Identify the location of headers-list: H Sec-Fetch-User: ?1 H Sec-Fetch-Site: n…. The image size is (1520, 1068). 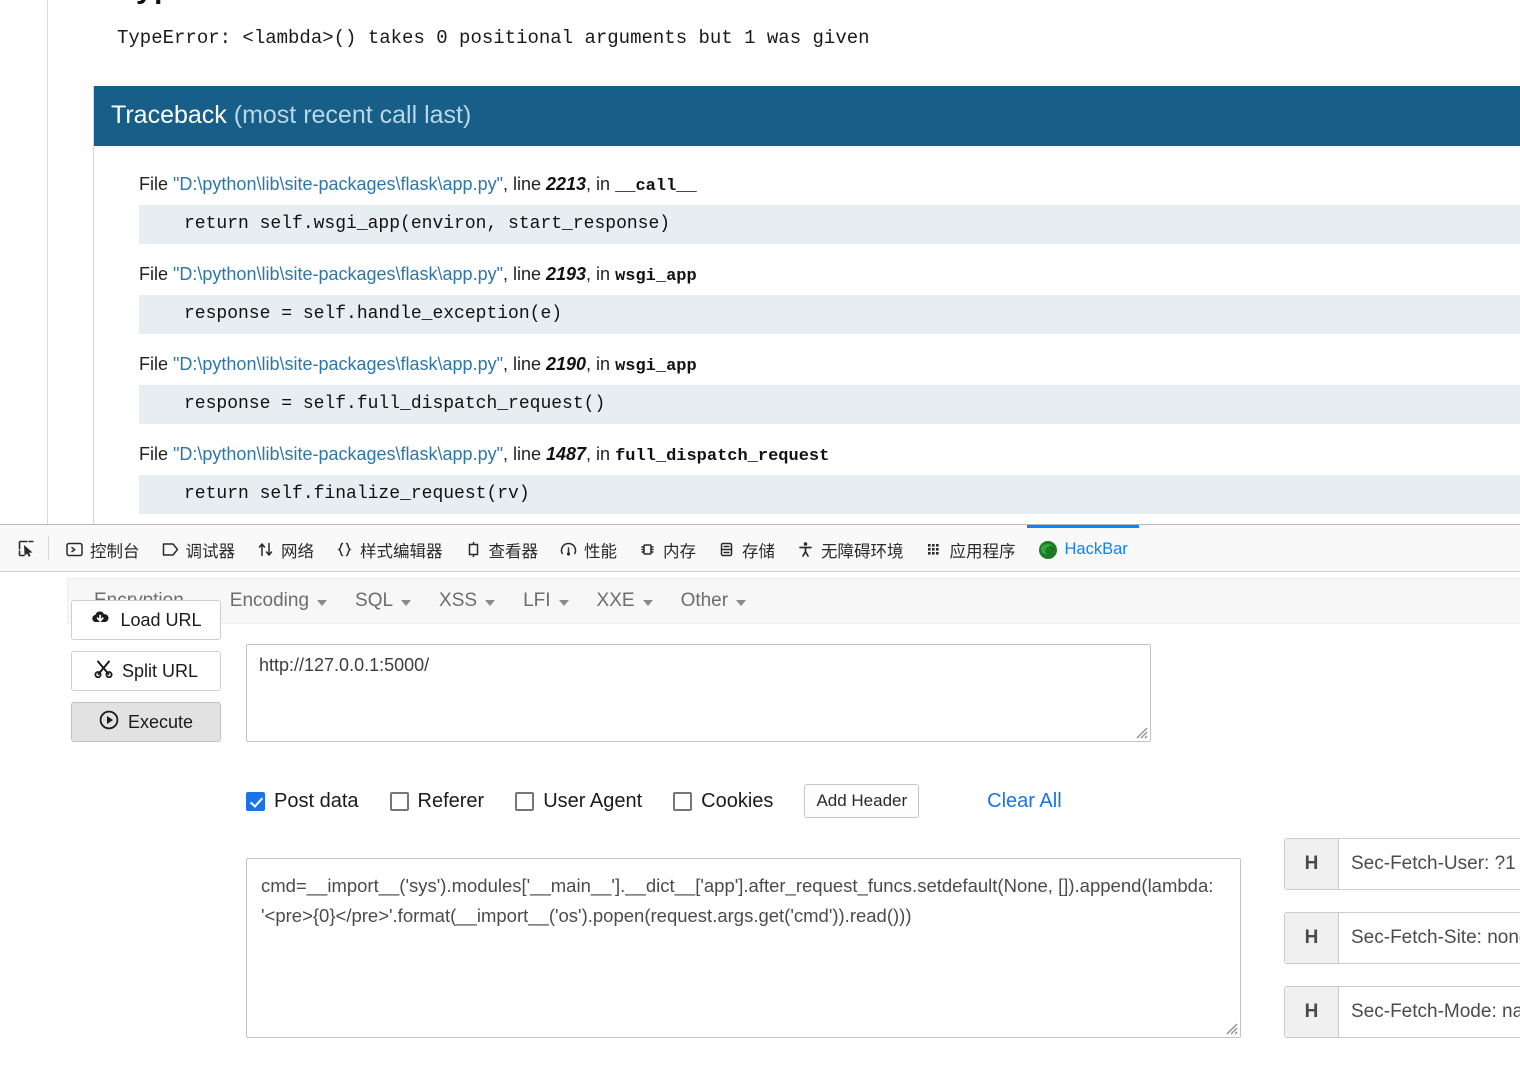
(1402, 949).